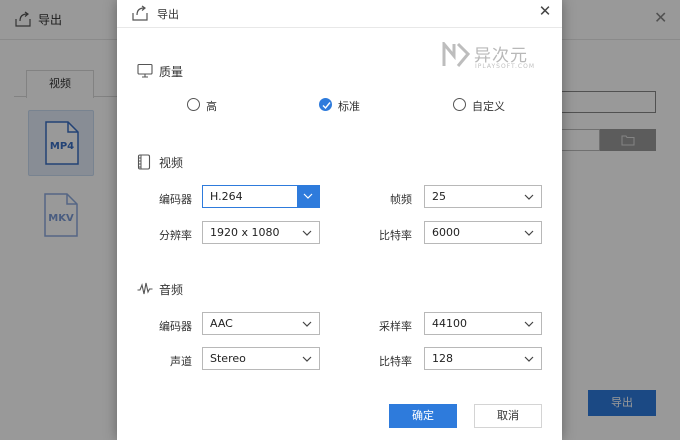 The image size is (680, 440). I want to click on samplerate-value: 44100, so click(449, 323).